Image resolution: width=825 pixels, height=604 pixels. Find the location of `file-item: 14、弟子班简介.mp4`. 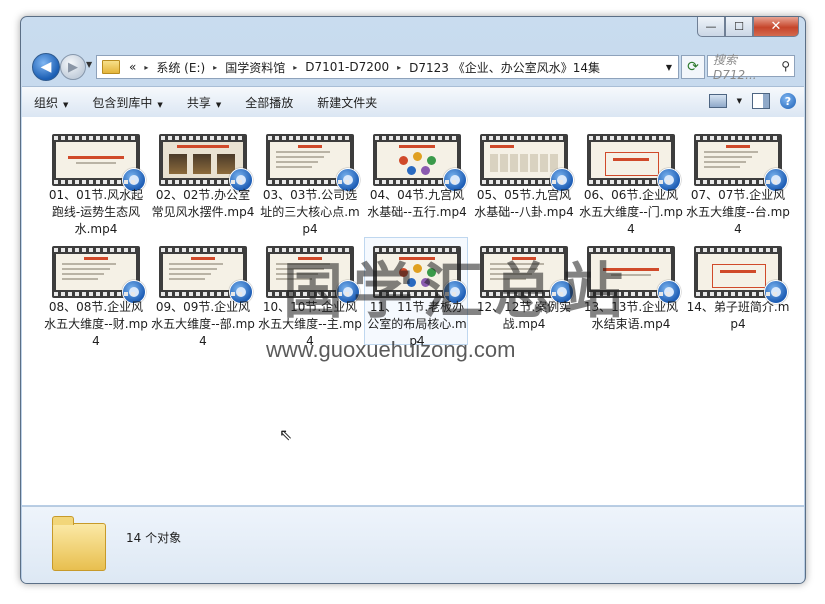

file-item: 14、弟子班简介.mp4 is located at coordinates (737, 291).